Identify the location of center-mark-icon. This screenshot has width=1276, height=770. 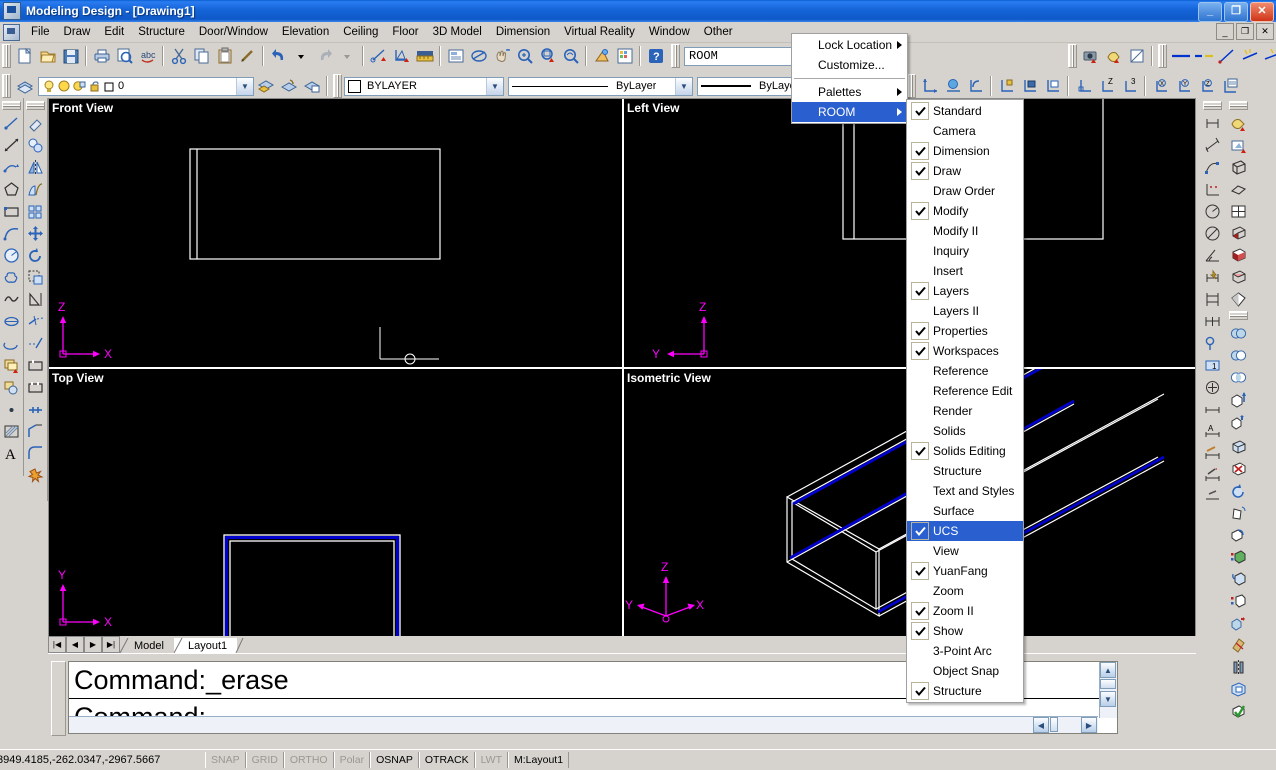
(1212, 387).